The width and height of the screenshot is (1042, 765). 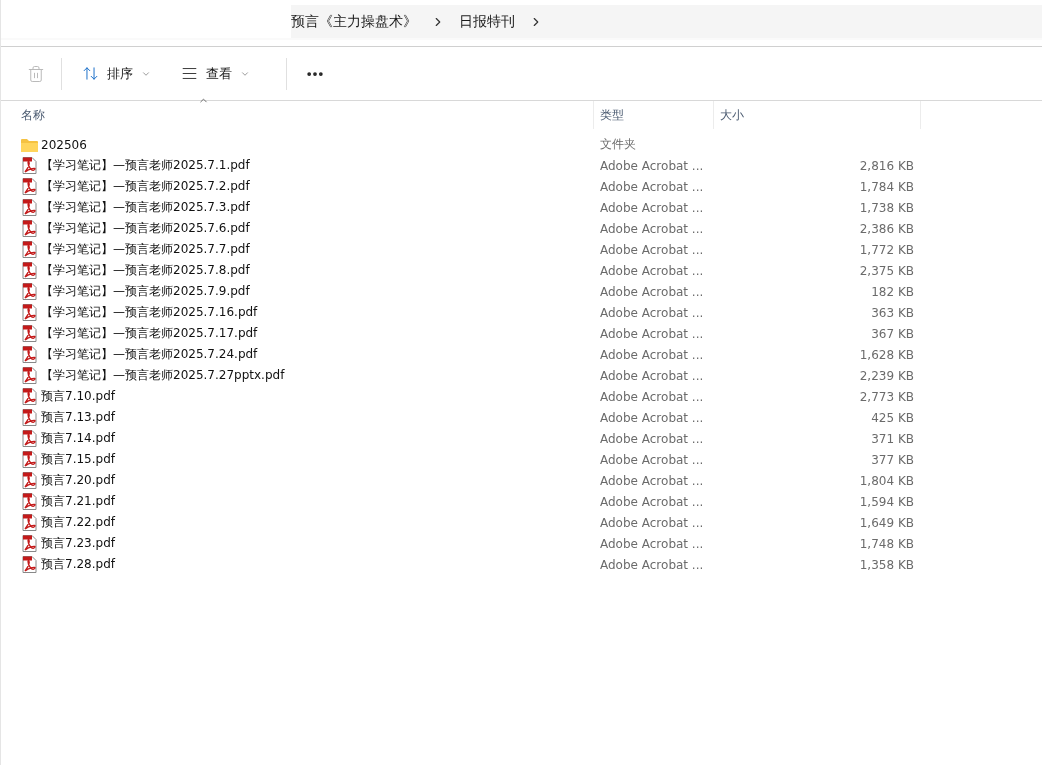 What do you see at coordinates (654, 115) in the screenshot?
I see `column-header: 类型` at bounding box center [654, 115].